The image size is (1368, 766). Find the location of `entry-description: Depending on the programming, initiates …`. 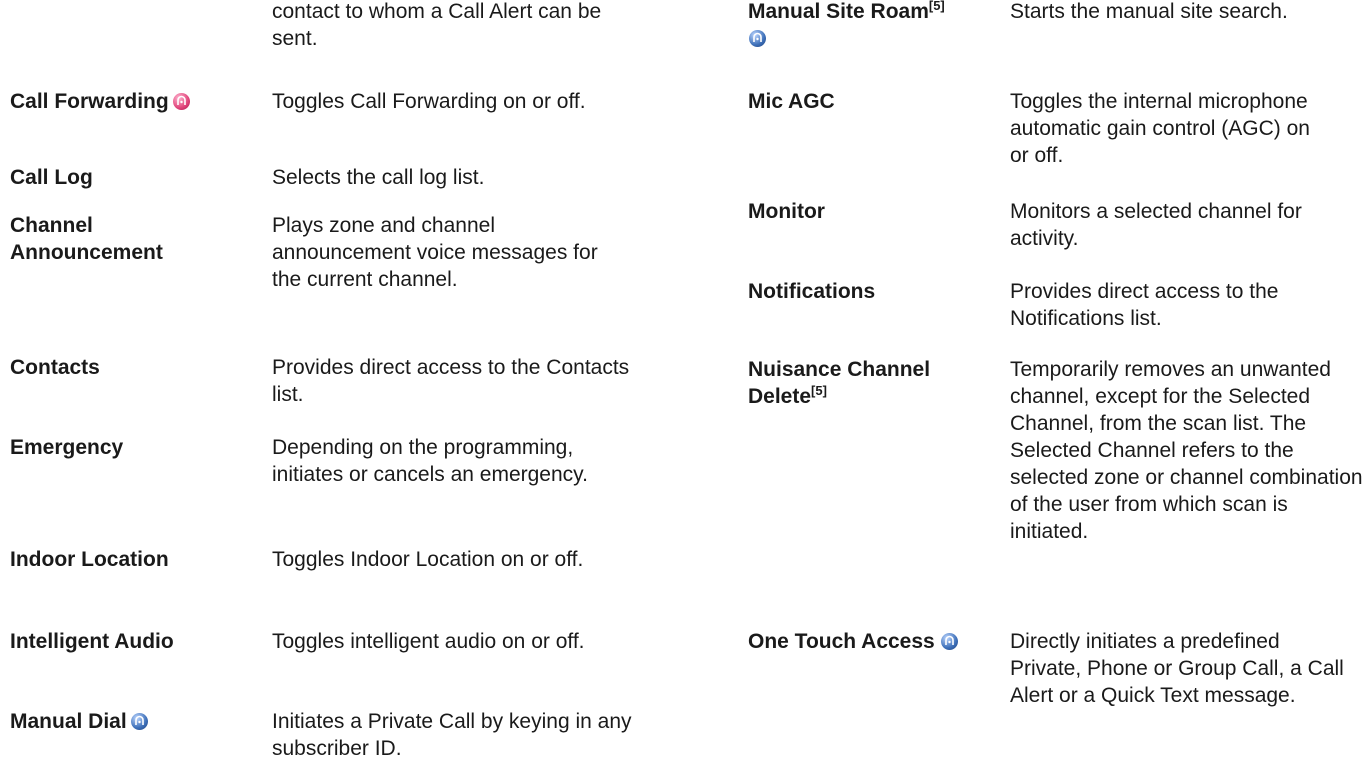

entry-description: Depending on the programming, initiates … is located at coordinates (430, 461).